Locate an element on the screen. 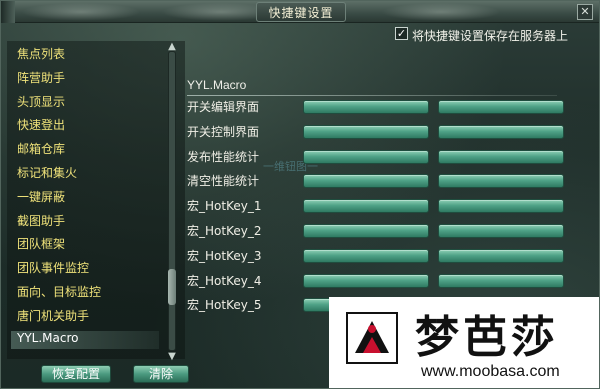 Image resolution: width=600 pixels, height=389 pixels. watermark-url: www.moobasa.com is located at coordinates (490, 371).